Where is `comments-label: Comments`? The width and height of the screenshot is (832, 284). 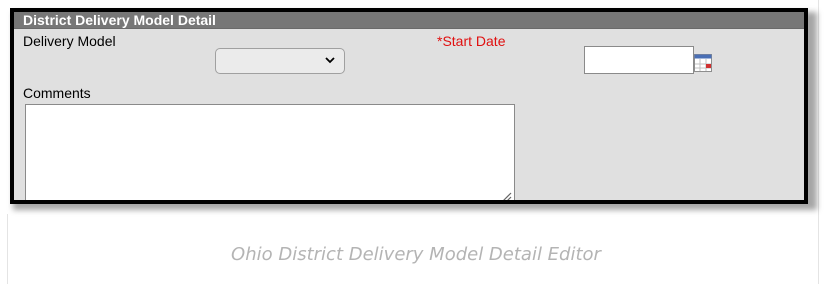 comments-label: Comments is located at coordinates (57, 93).